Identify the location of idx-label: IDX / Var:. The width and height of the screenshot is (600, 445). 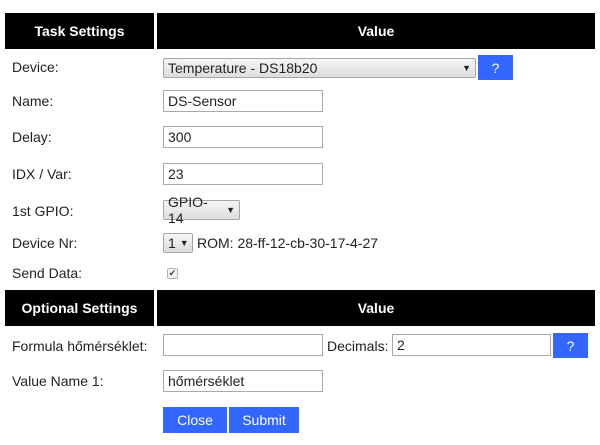
(42, 174).